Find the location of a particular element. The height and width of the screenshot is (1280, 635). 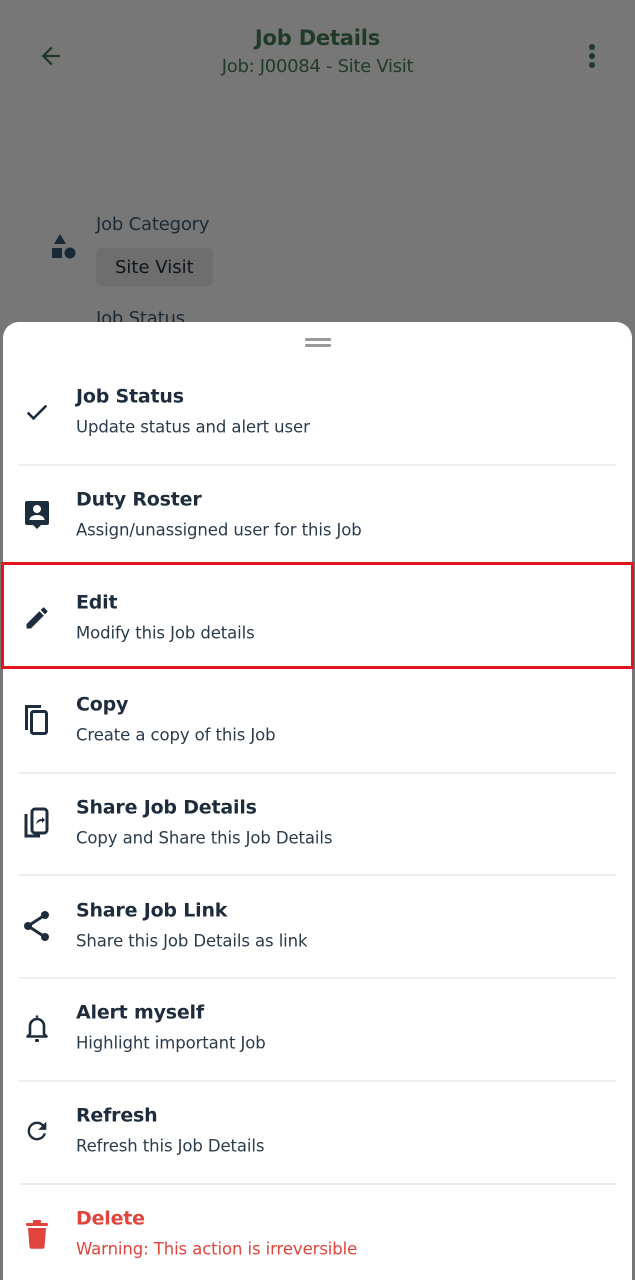

menu-item-title: Share Job Details is located at coordinates (166, 807).